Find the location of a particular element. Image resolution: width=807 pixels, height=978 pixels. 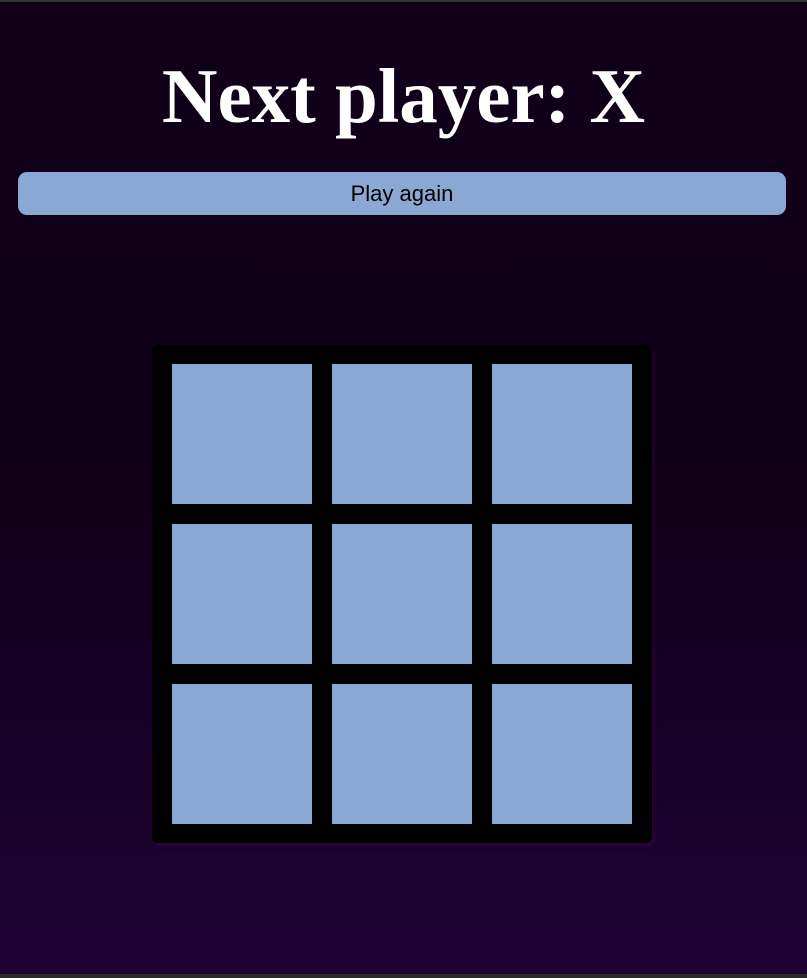

bottom-border is located at coordinates (403, 976).